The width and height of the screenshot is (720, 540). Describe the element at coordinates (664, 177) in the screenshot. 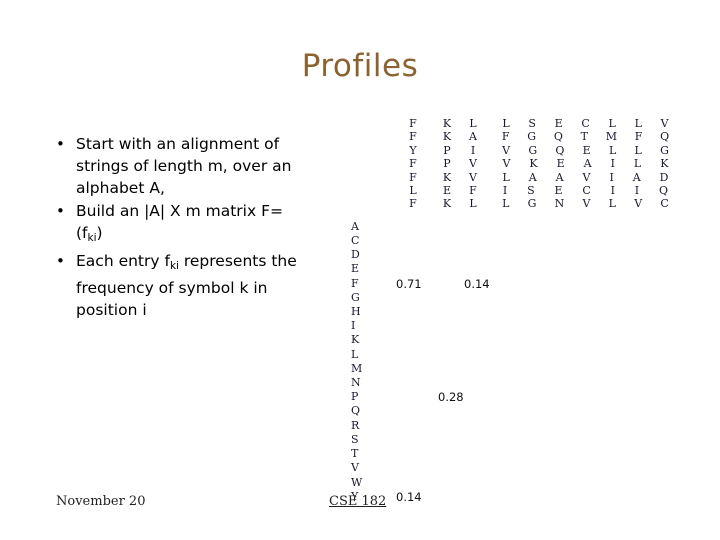

I see `alignment-letter: D` at that location.